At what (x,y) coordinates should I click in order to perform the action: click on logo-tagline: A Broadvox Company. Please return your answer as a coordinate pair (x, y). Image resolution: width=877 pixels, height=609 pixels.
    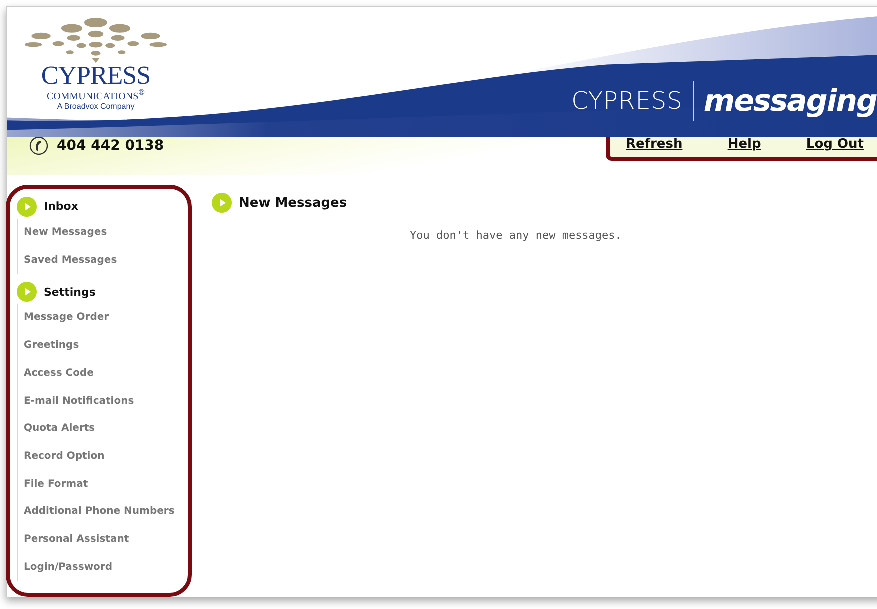
    Looking at the image, I should click on (96, 107).